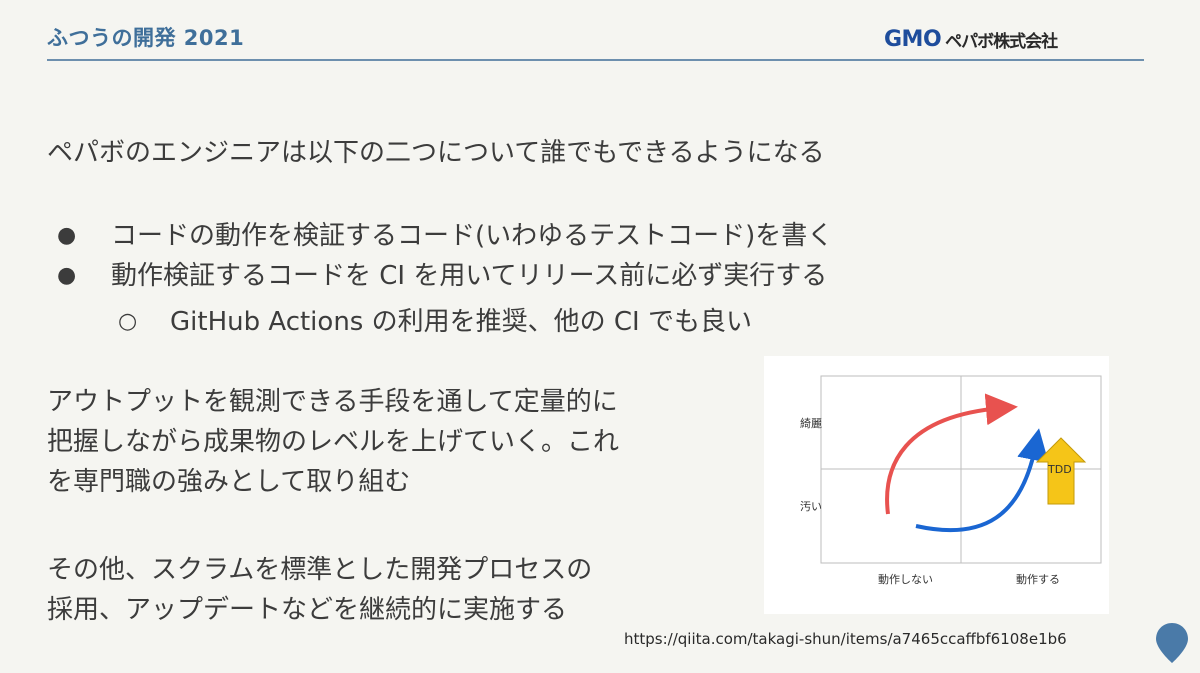 This screenshot has height=673, width=1200. What do you see at coordinates (1038, 579) in the screenshot?
I see `x-label-working: 動作する` at bounding box center [1038, 579].